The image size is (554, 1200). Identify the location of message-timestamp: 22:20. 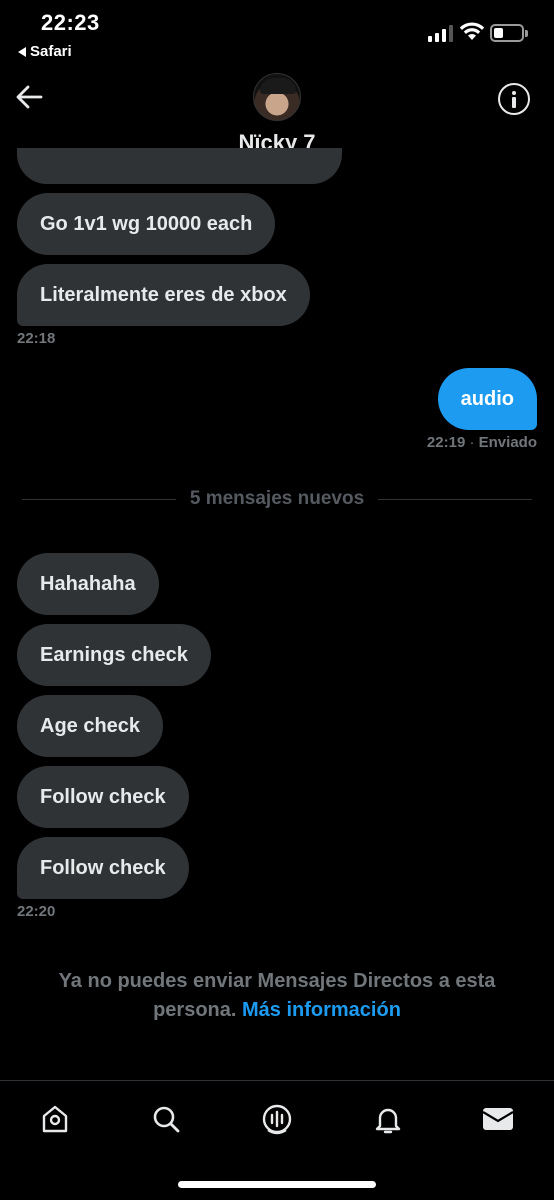
(36, 911).